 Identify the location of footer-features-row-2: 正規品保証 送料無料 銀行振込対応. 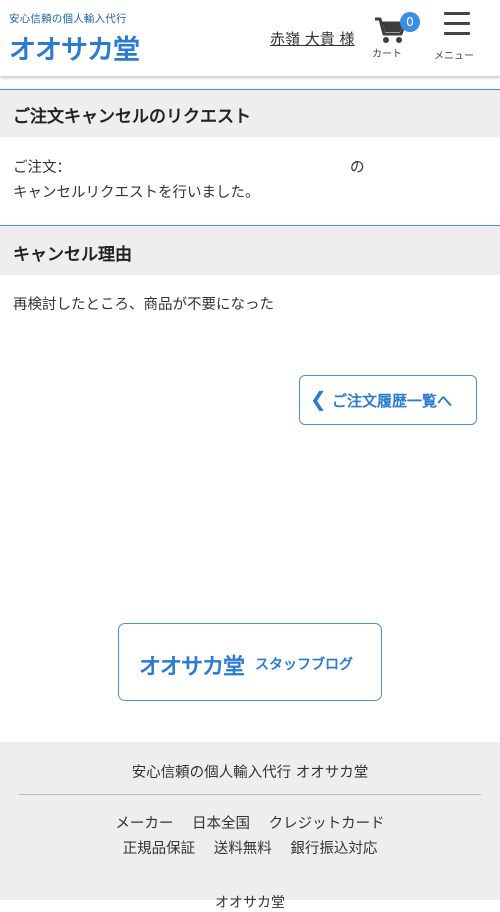
(250, 847).